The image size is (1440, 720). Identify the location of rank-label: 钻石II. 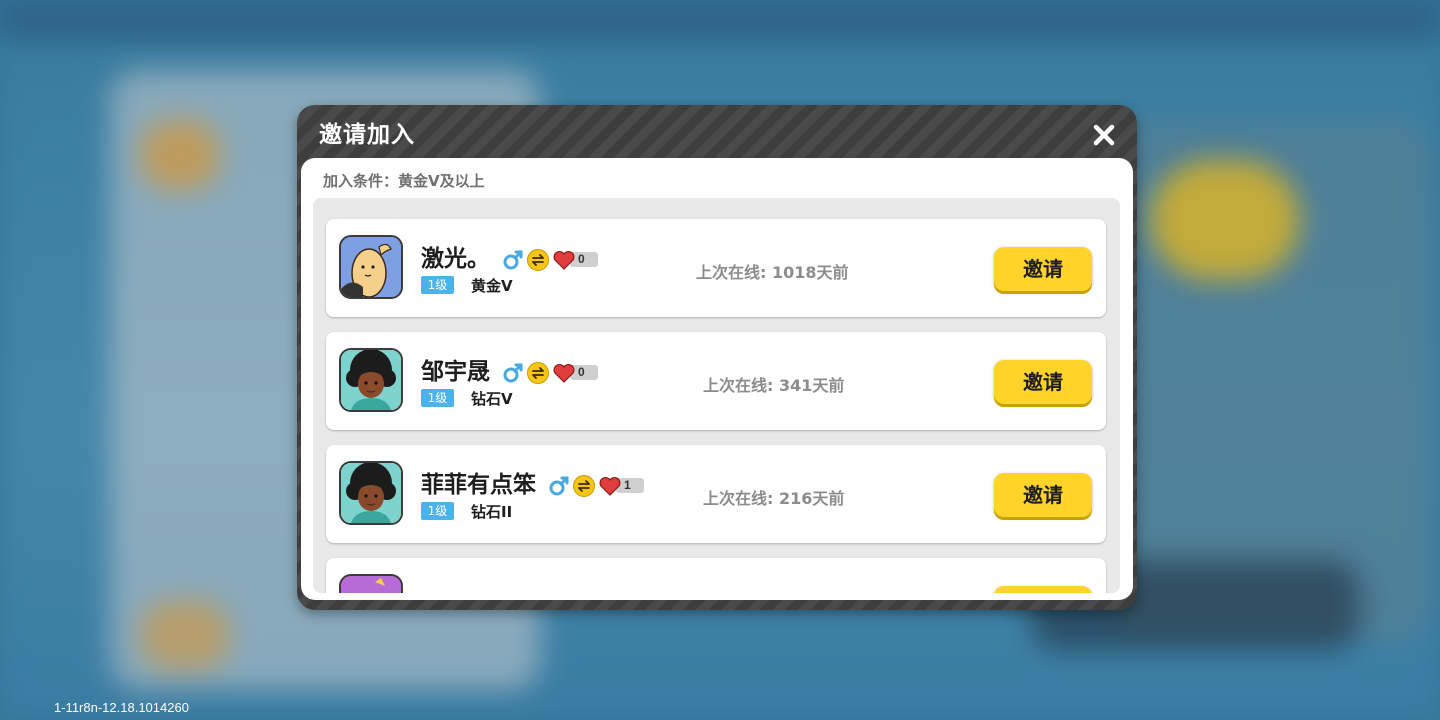
(492, 512).